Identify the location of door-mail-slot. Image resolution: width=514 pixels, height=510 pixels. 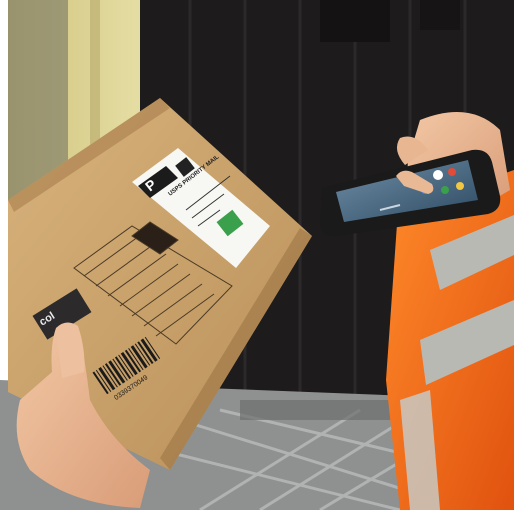
(355, 21).